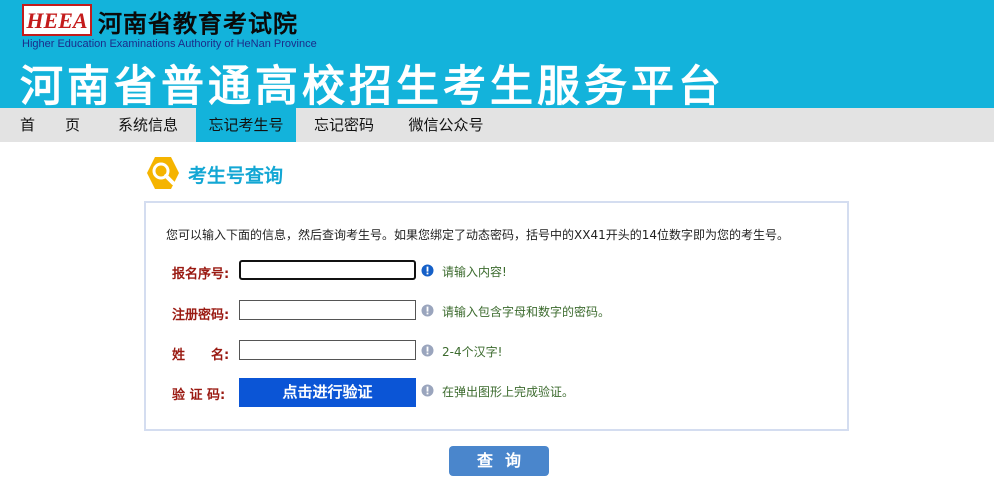  Describe the element at coordinates (474, 272) in the screenshot. I see `registration-number-hint: 请输入内容!` at that location.